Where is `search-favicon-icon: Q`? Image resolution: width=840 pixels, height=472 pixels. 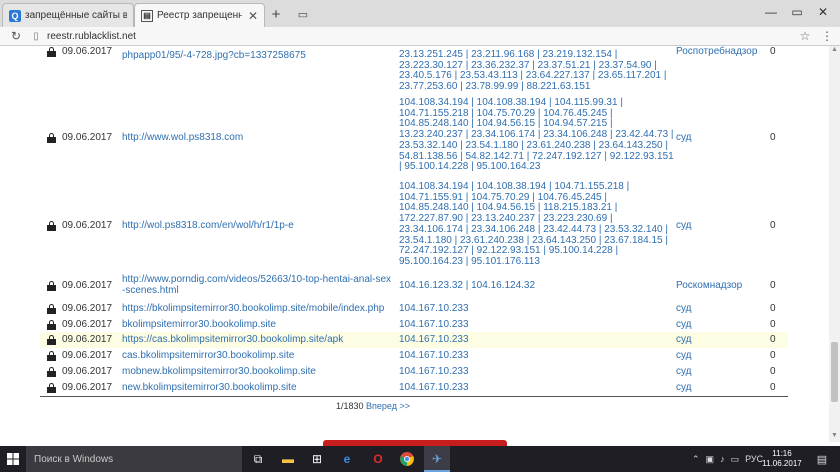 search-favicon-icon: Q is located at coordinates (15, 15).